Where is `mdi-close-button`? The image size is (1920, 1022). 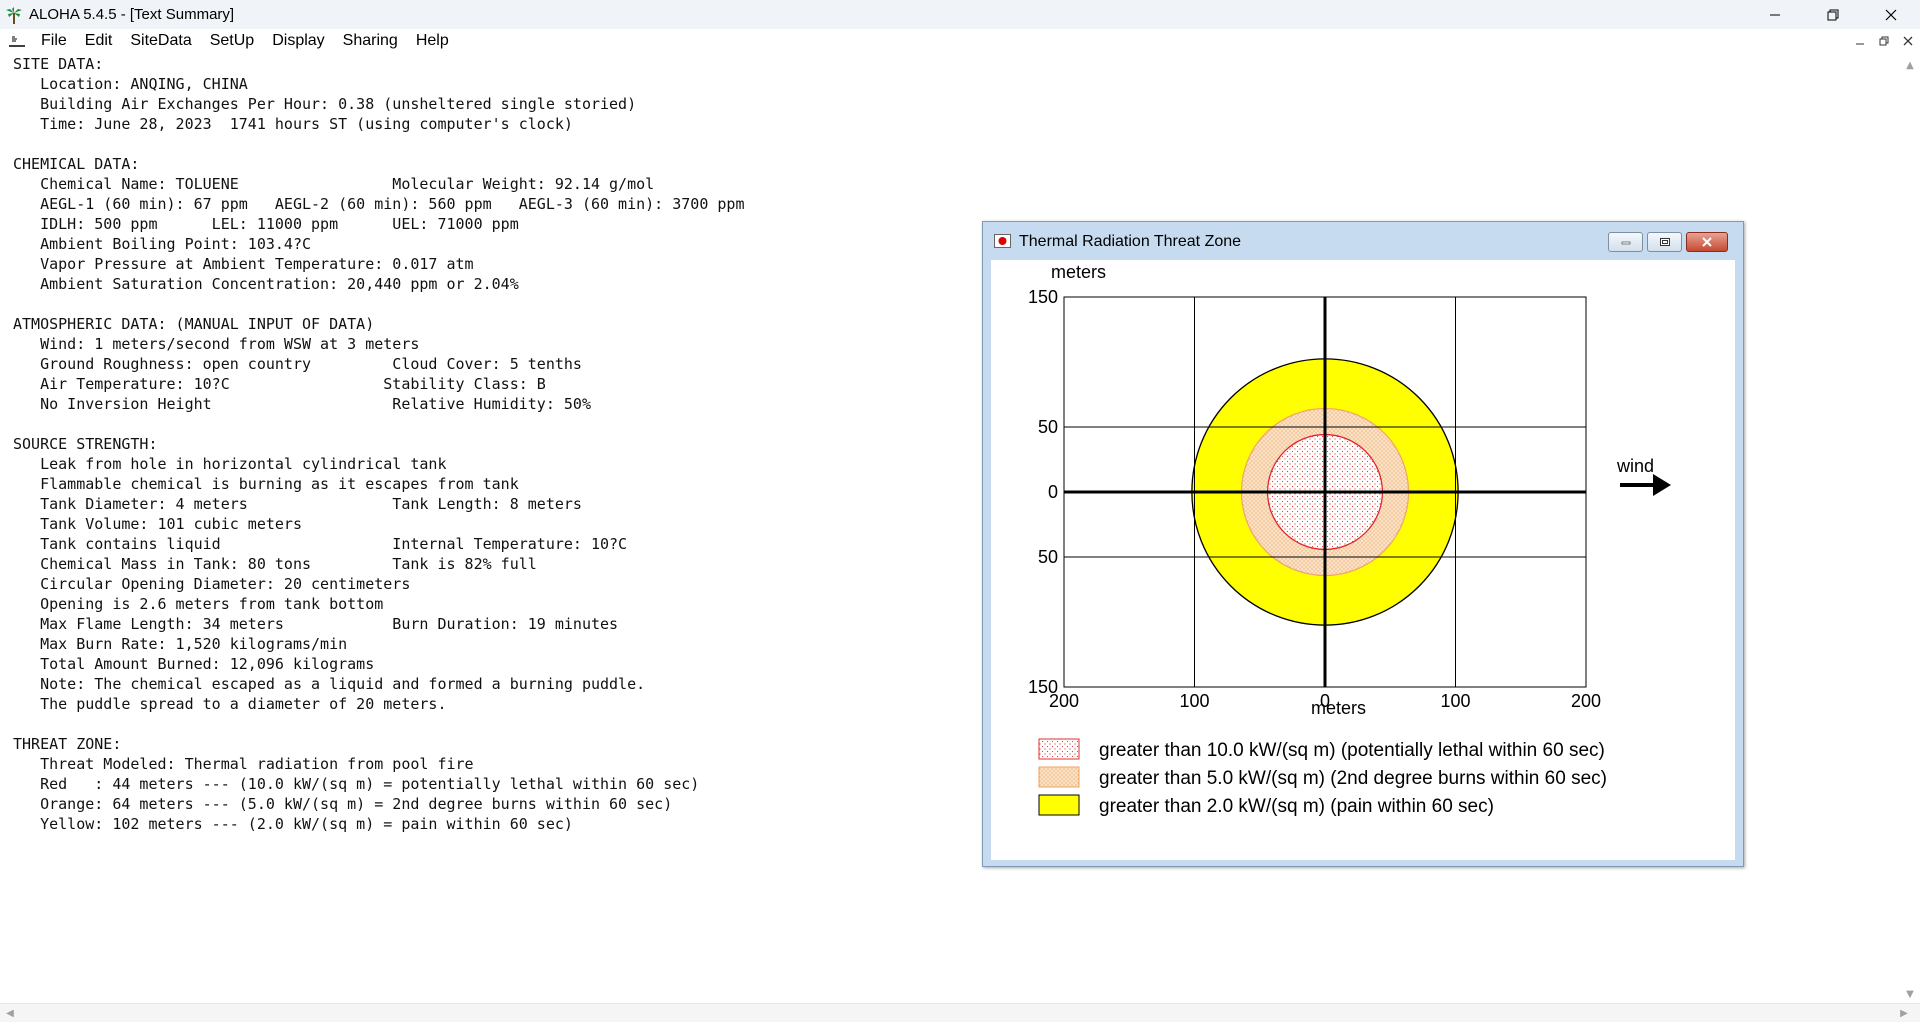
mdi-close-button is located at coordinates (1908, 41).